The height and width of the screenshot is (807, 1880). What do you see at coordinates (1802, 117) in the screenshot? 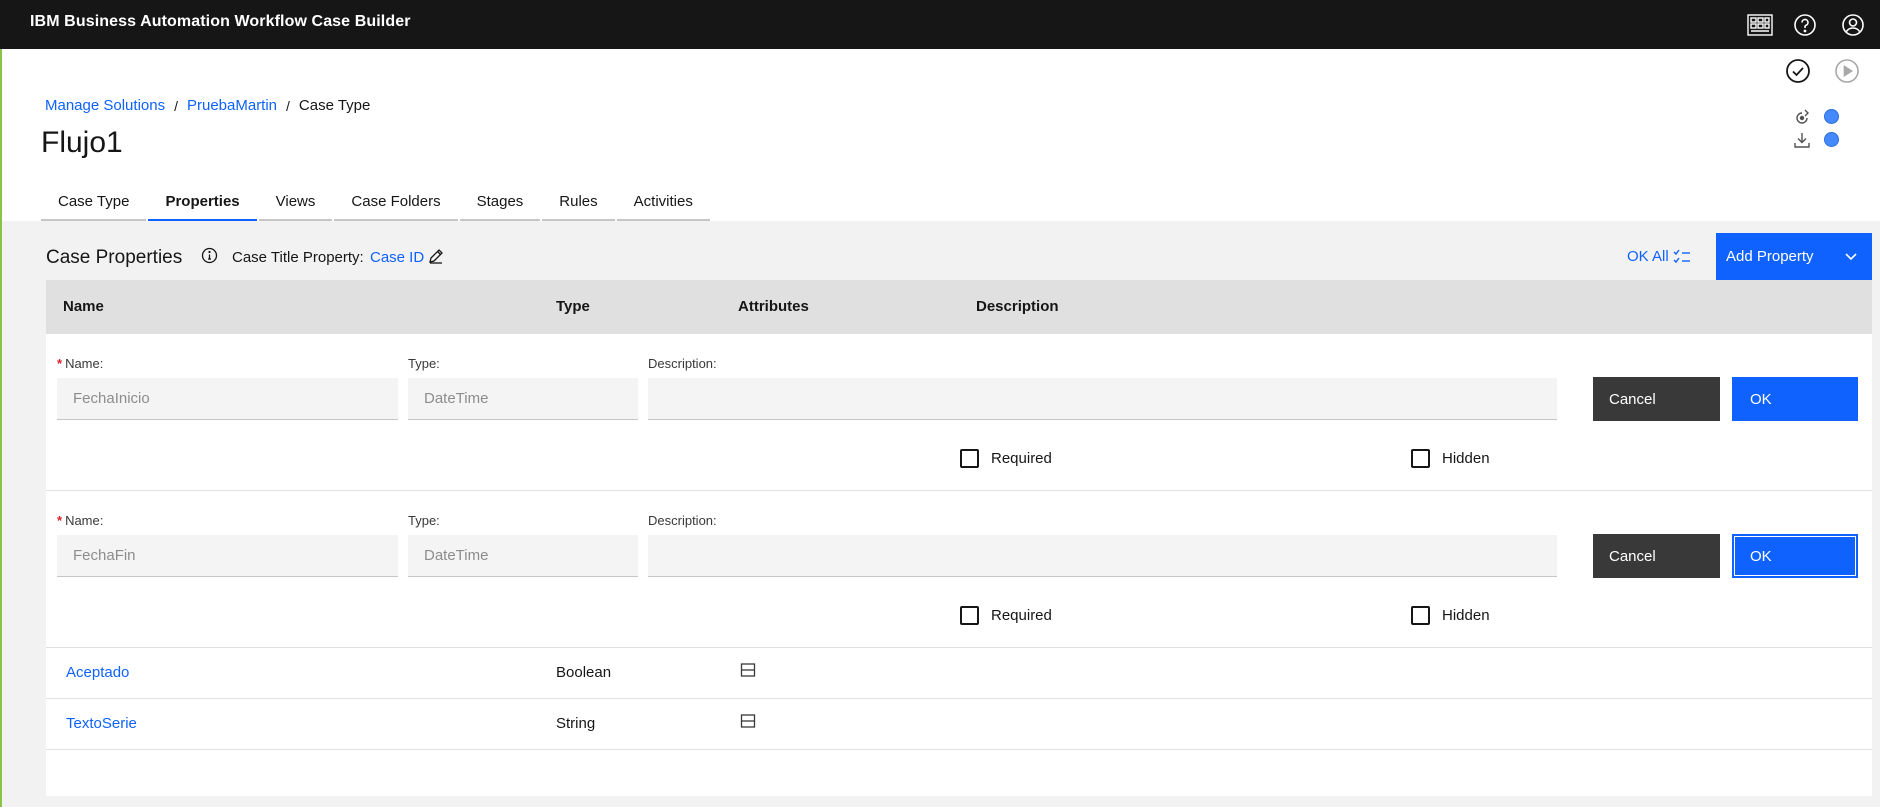
I see `deploy-icon` at bounding box center [1802, 117].